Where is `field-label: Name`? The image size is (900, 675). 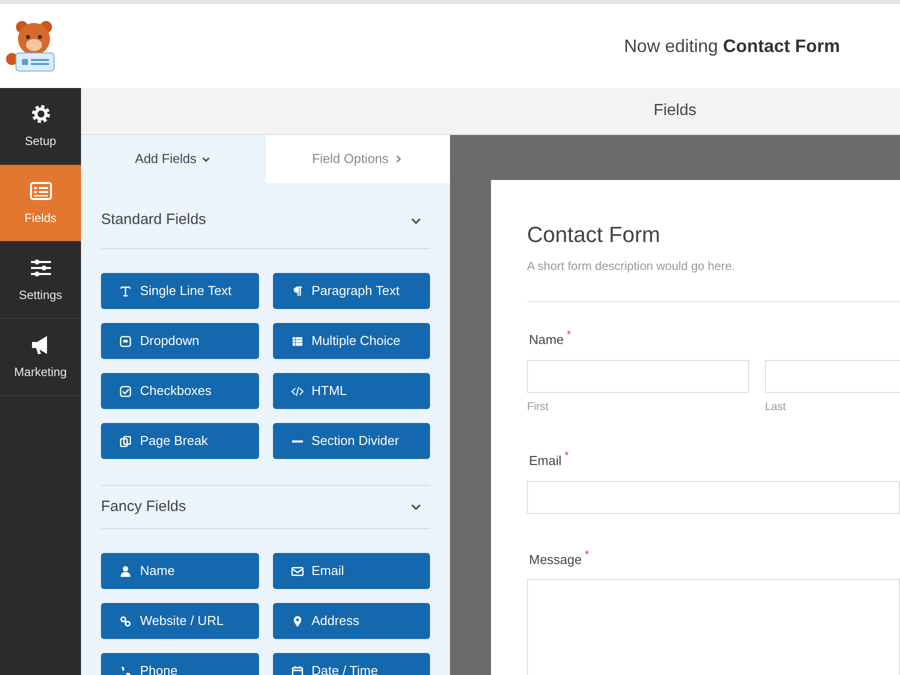
field-label: Name is located at coordinates (546, 340).